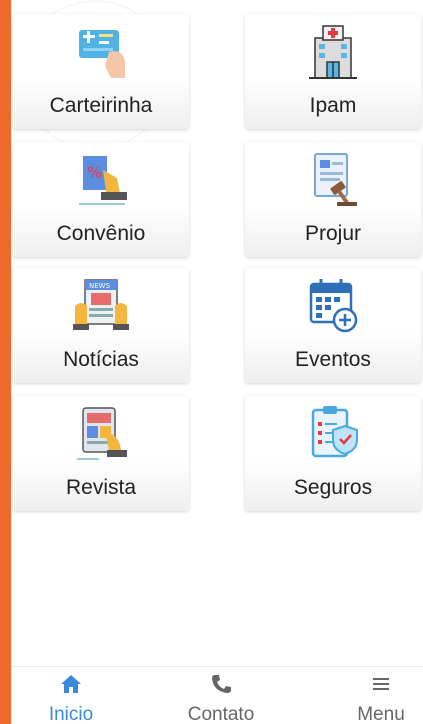  I want to click on home-icon, so click(71, 684).